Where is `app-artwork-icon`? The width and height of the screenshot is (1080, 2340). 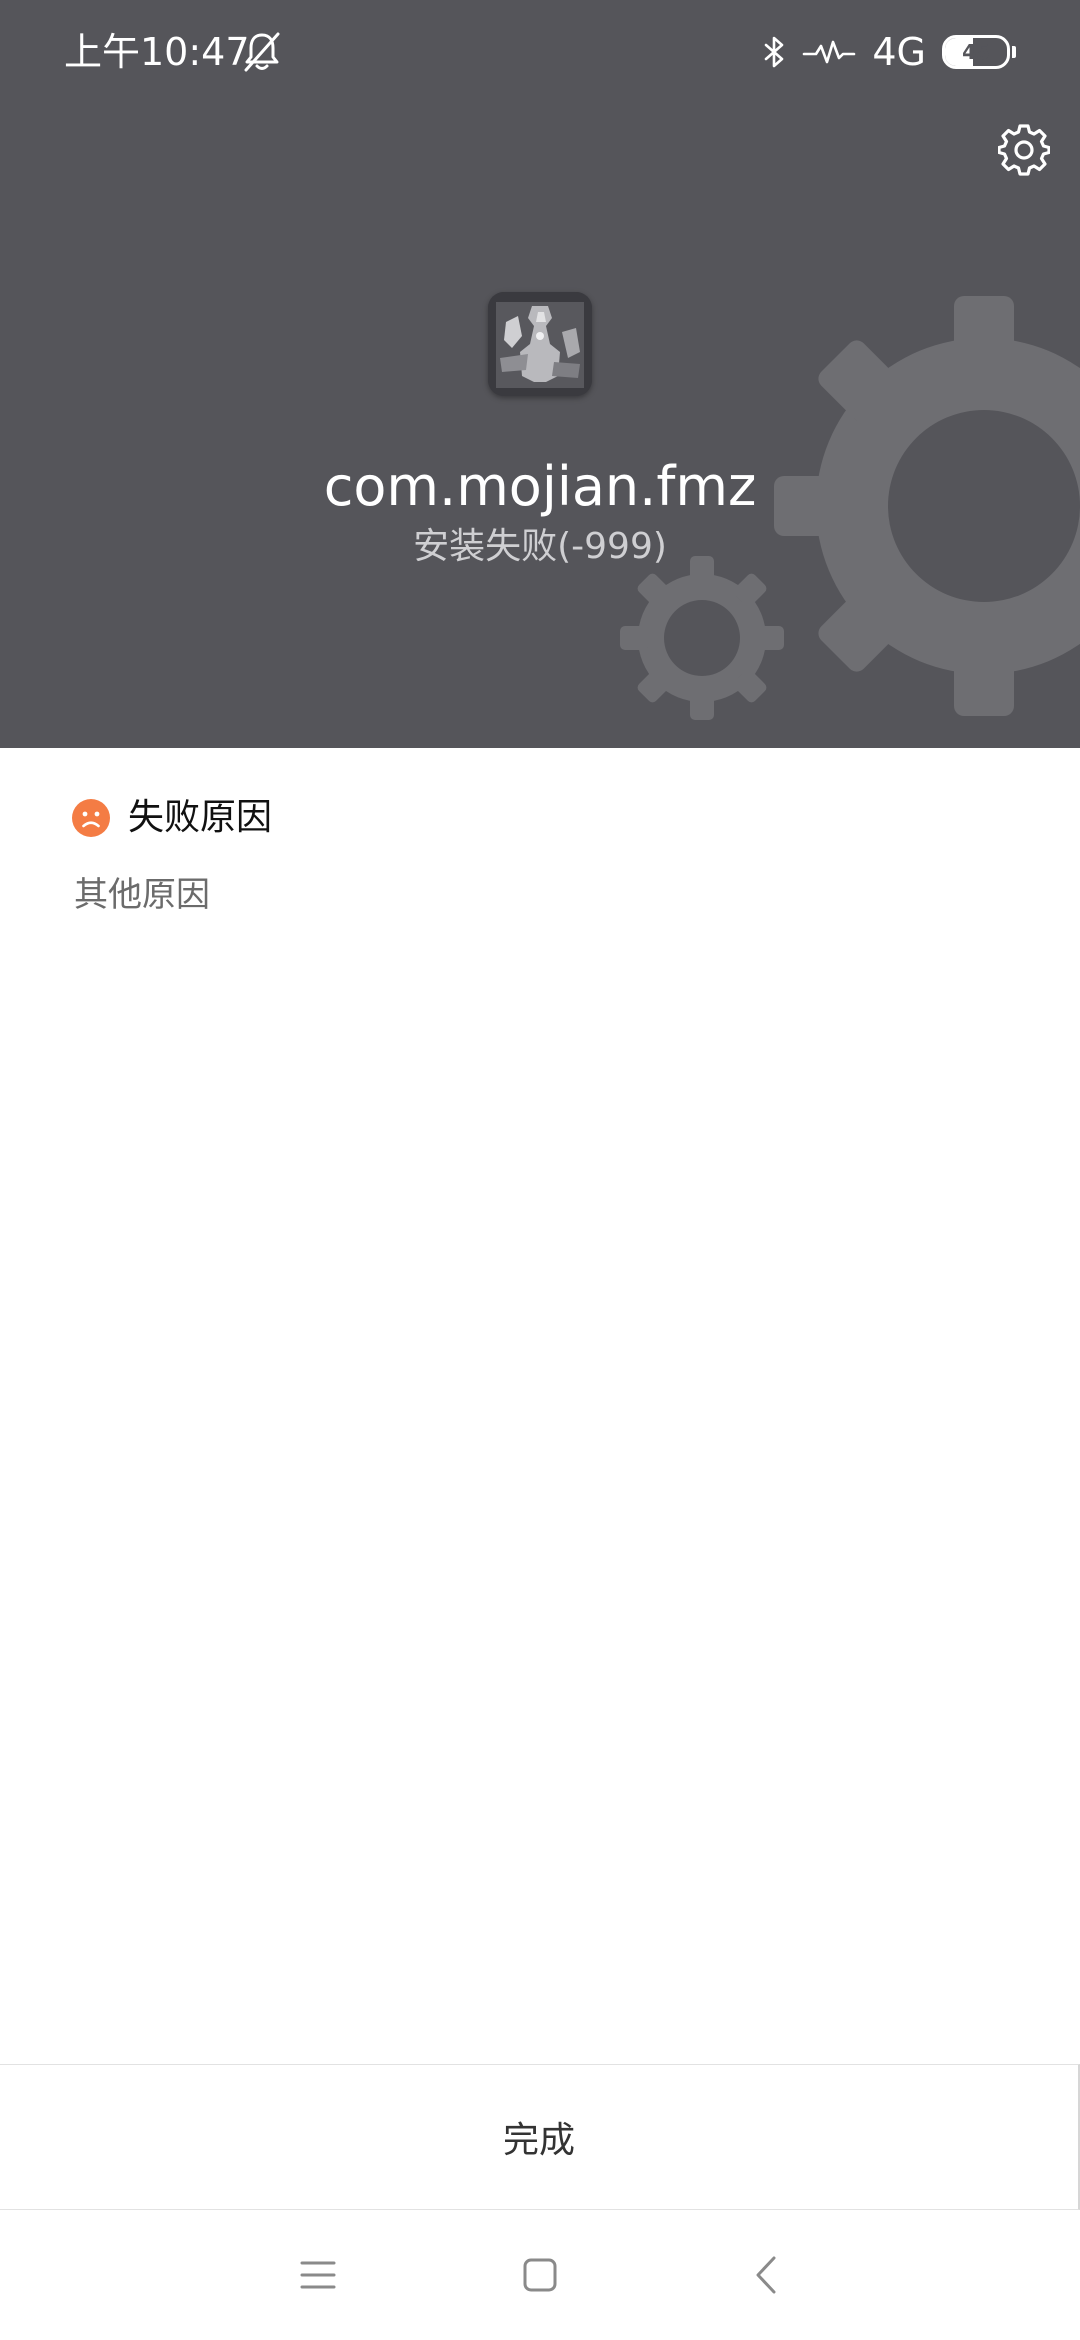 app-artwork-icon is located at coordinates (540, 344).